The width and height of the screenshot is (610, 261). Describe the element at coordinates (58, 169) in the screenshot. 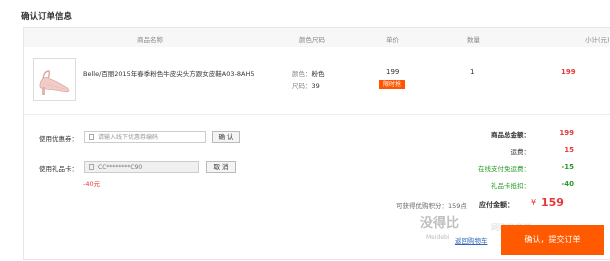

I see `gift-card-label: 使用礼品卡：` at that location.